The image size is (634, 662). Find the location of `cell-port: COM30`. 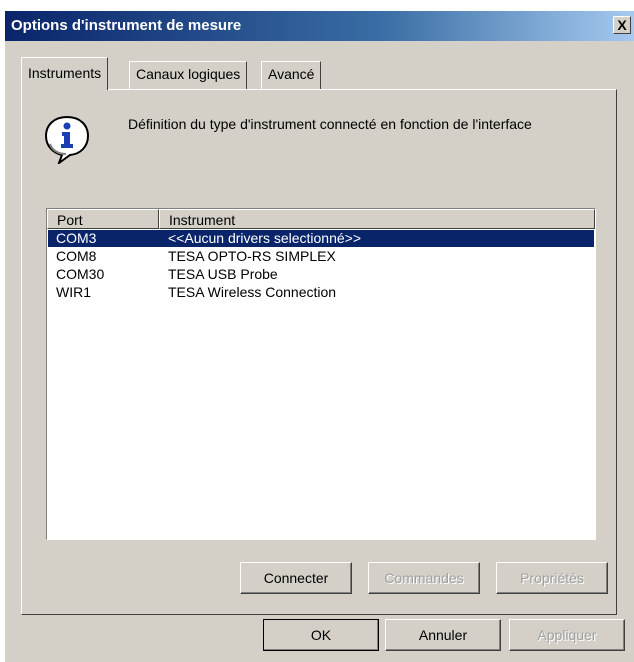

cell-port: COM30 is located at coordinates (80, 274).